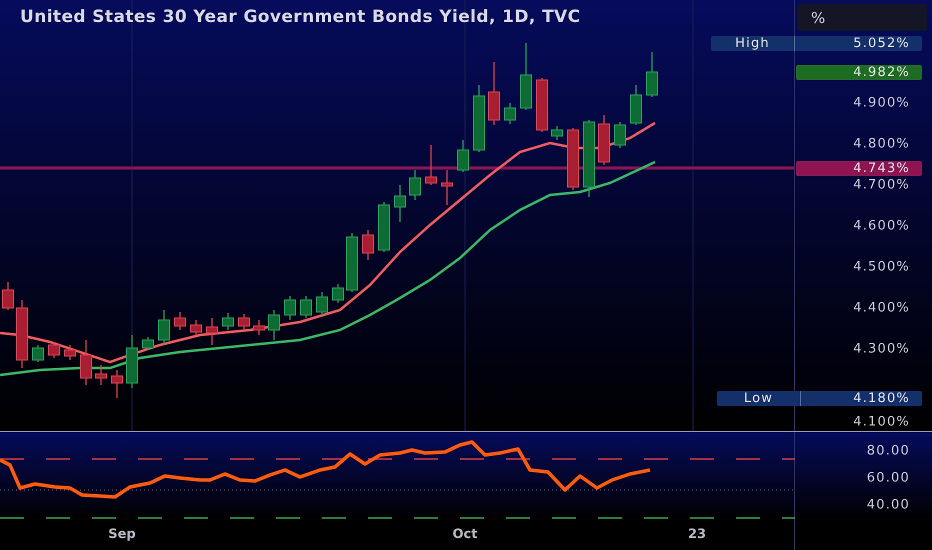 Image resolution: width=932 pixels, height=550 pixels. What do you see at coordinates (465, 534) in the screenshot?
I see `time-axis-label: Oct` at bounding box center [465, 534].